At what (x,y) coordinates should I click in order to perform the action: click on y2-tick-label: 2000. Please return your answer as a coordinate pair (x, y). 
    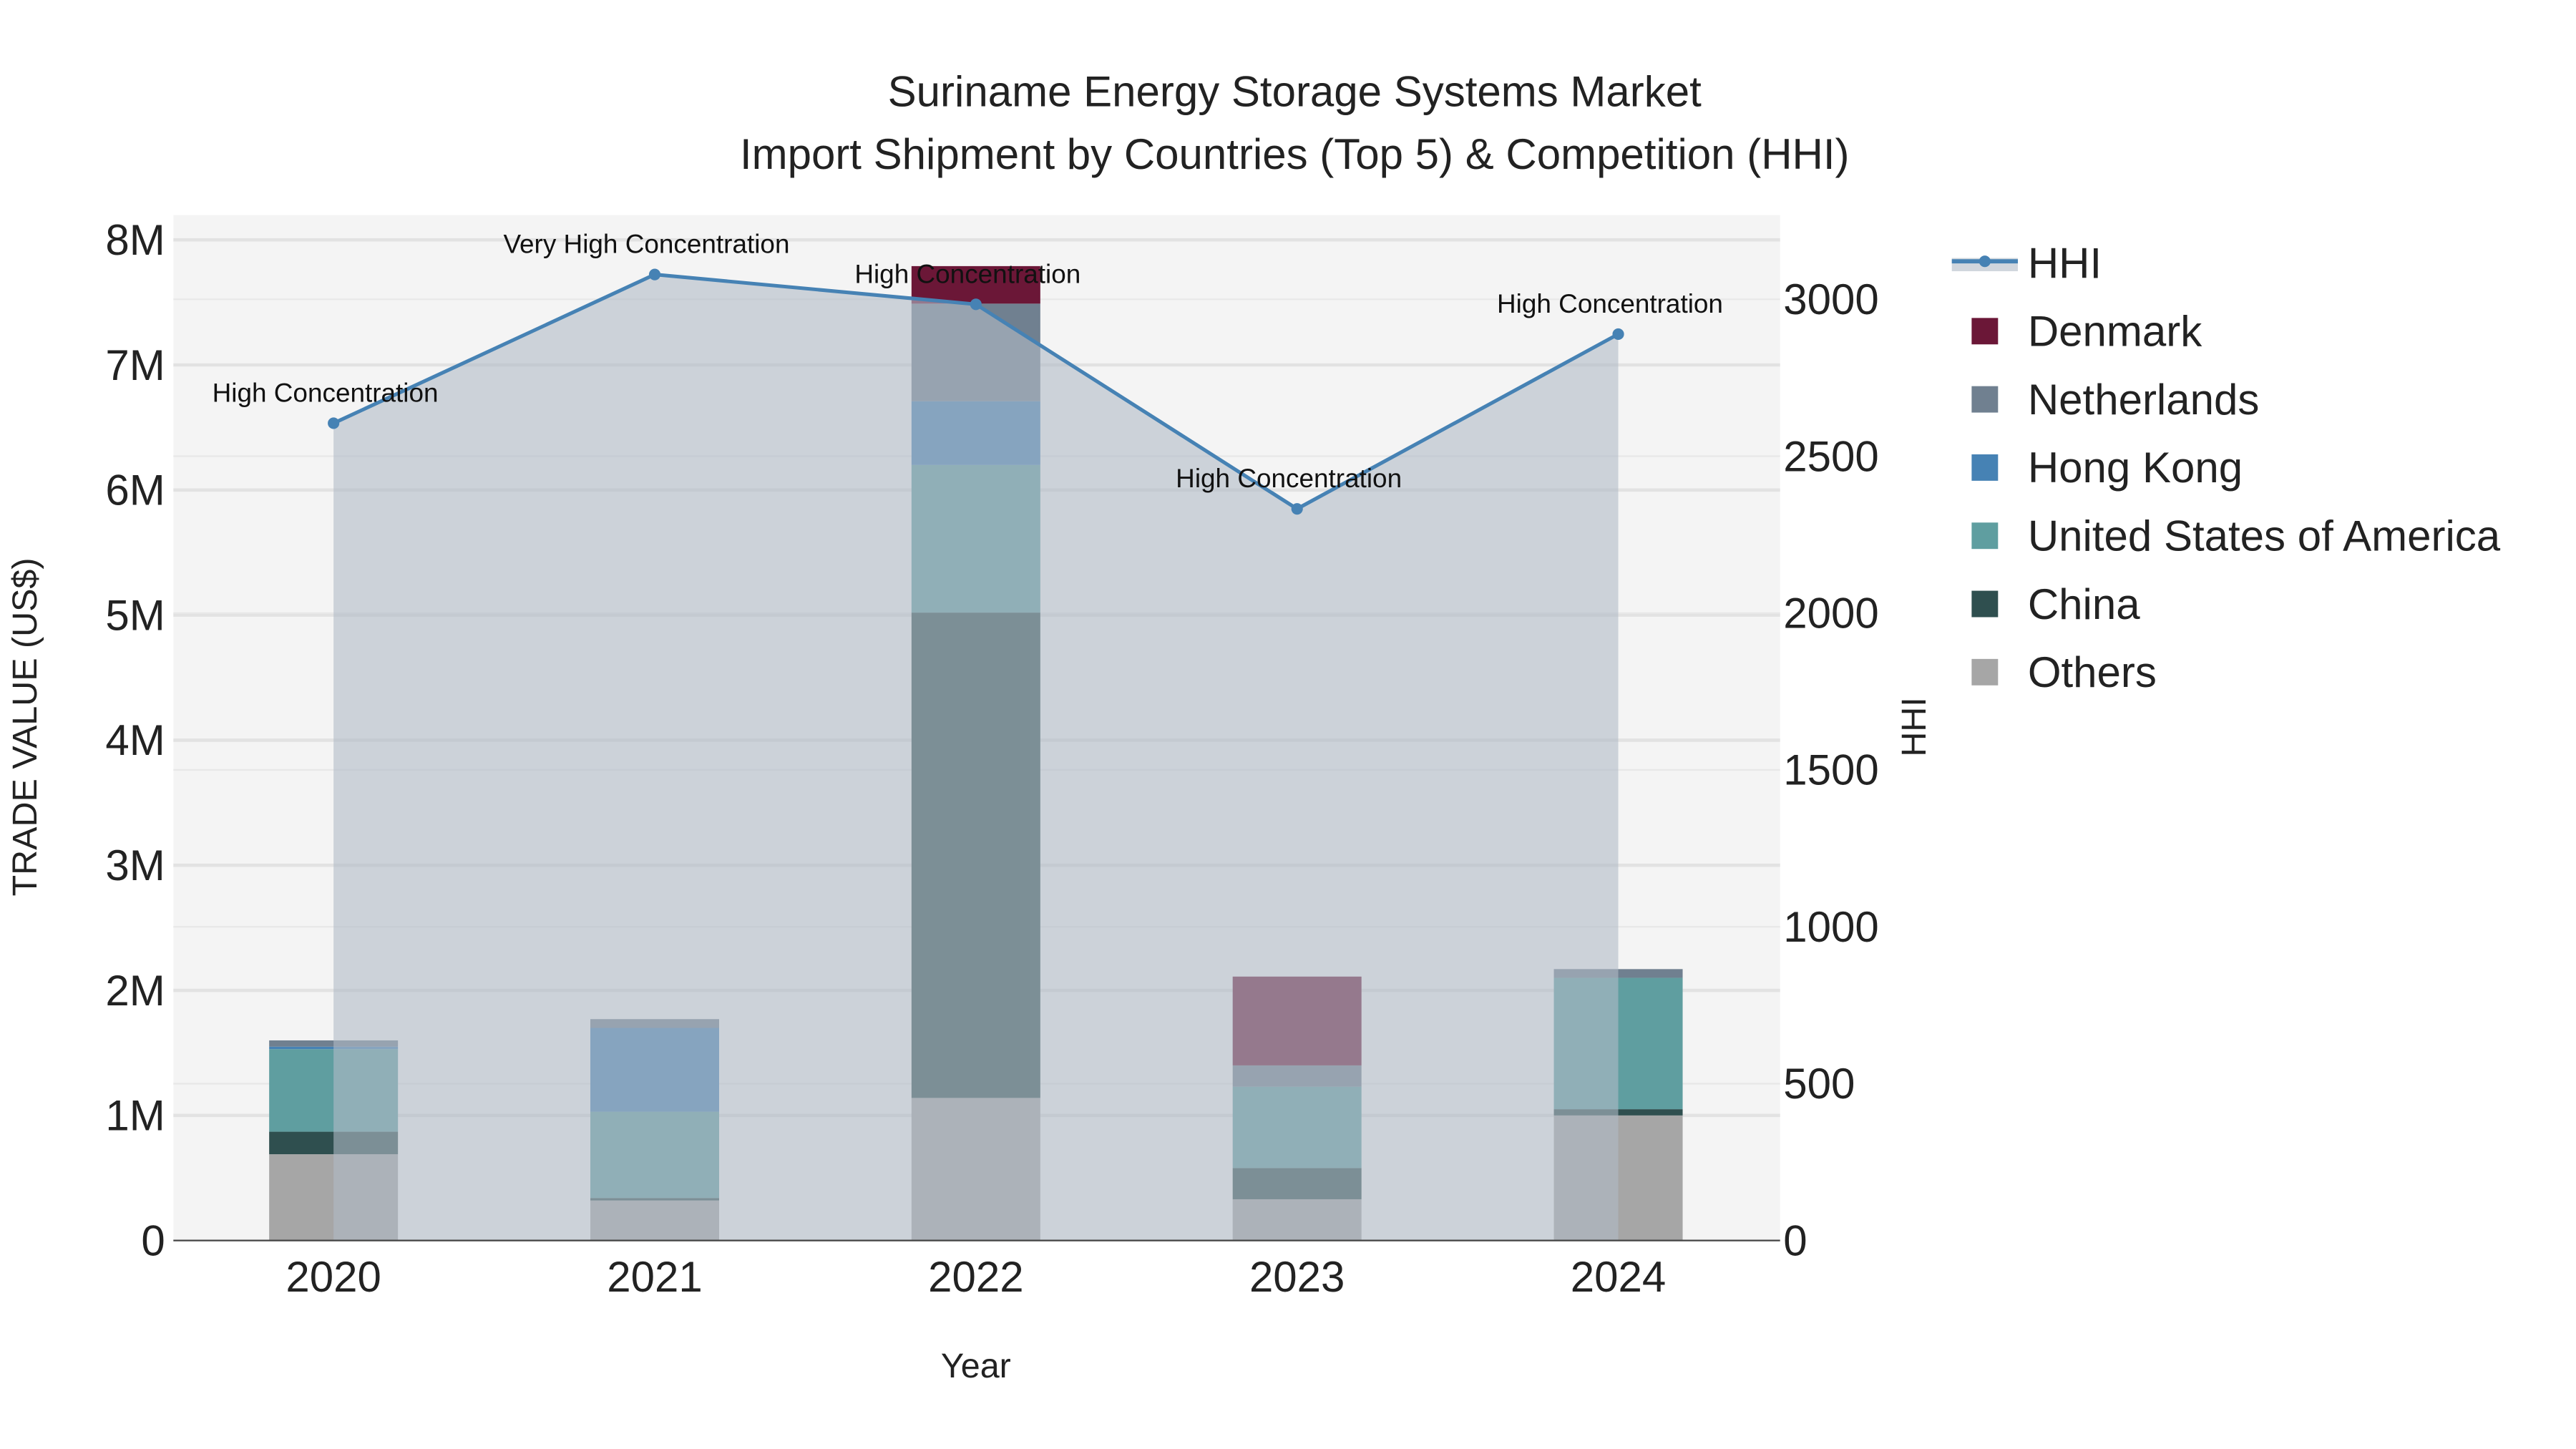
    Looking at the image, I should click on (1830, 614).